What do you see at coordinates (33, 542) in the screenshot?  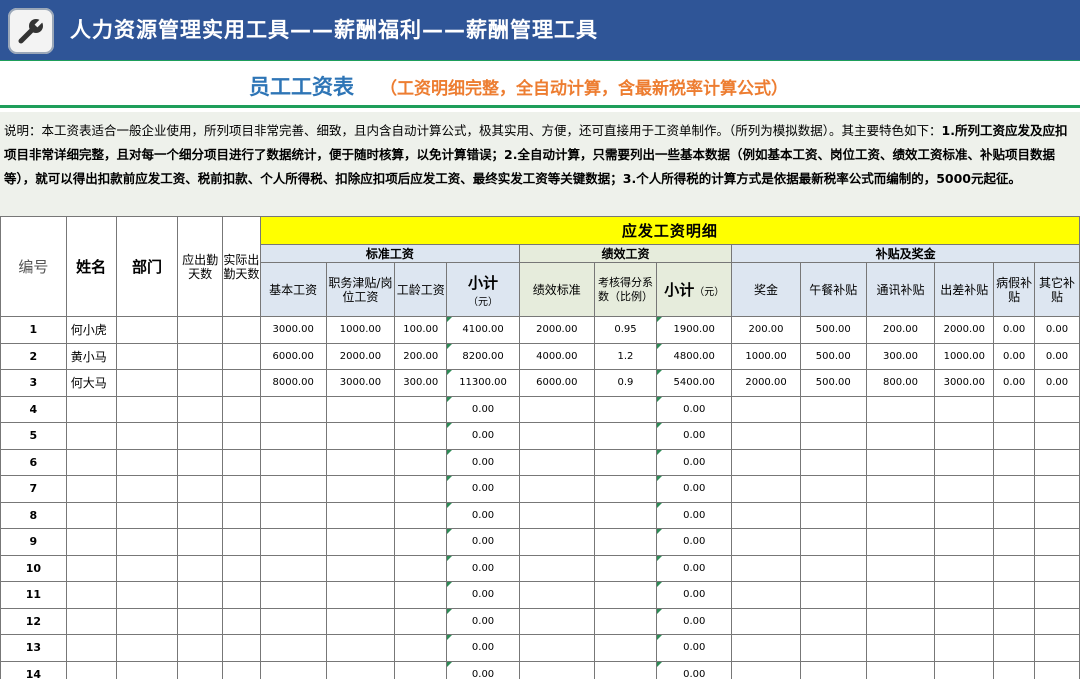 I see `cell-no: 9` at bounding box center [33, 542].